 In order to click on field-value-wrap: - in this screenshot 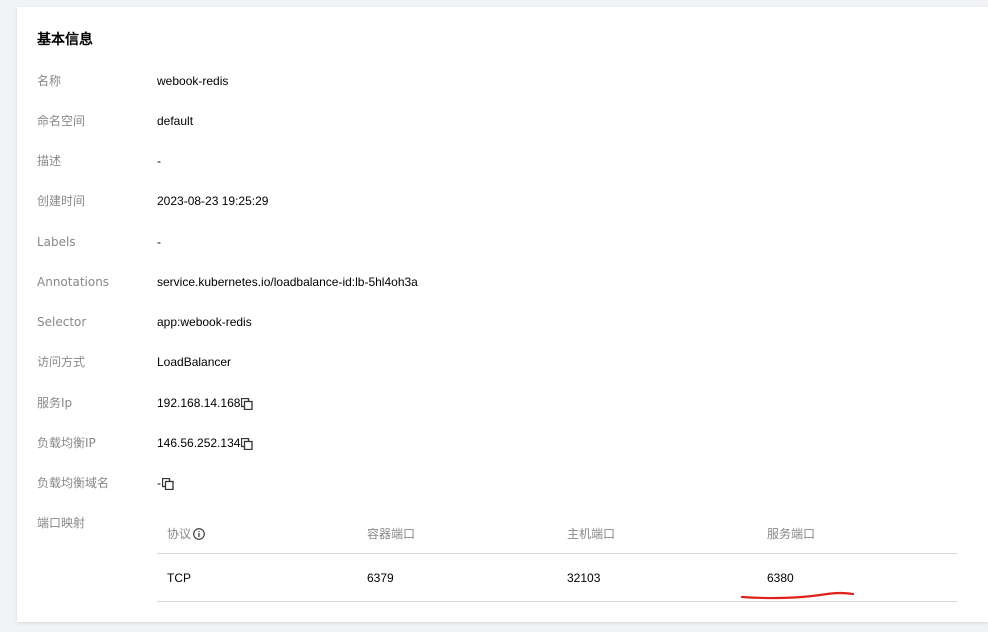, I will do `click(165, 483)`.